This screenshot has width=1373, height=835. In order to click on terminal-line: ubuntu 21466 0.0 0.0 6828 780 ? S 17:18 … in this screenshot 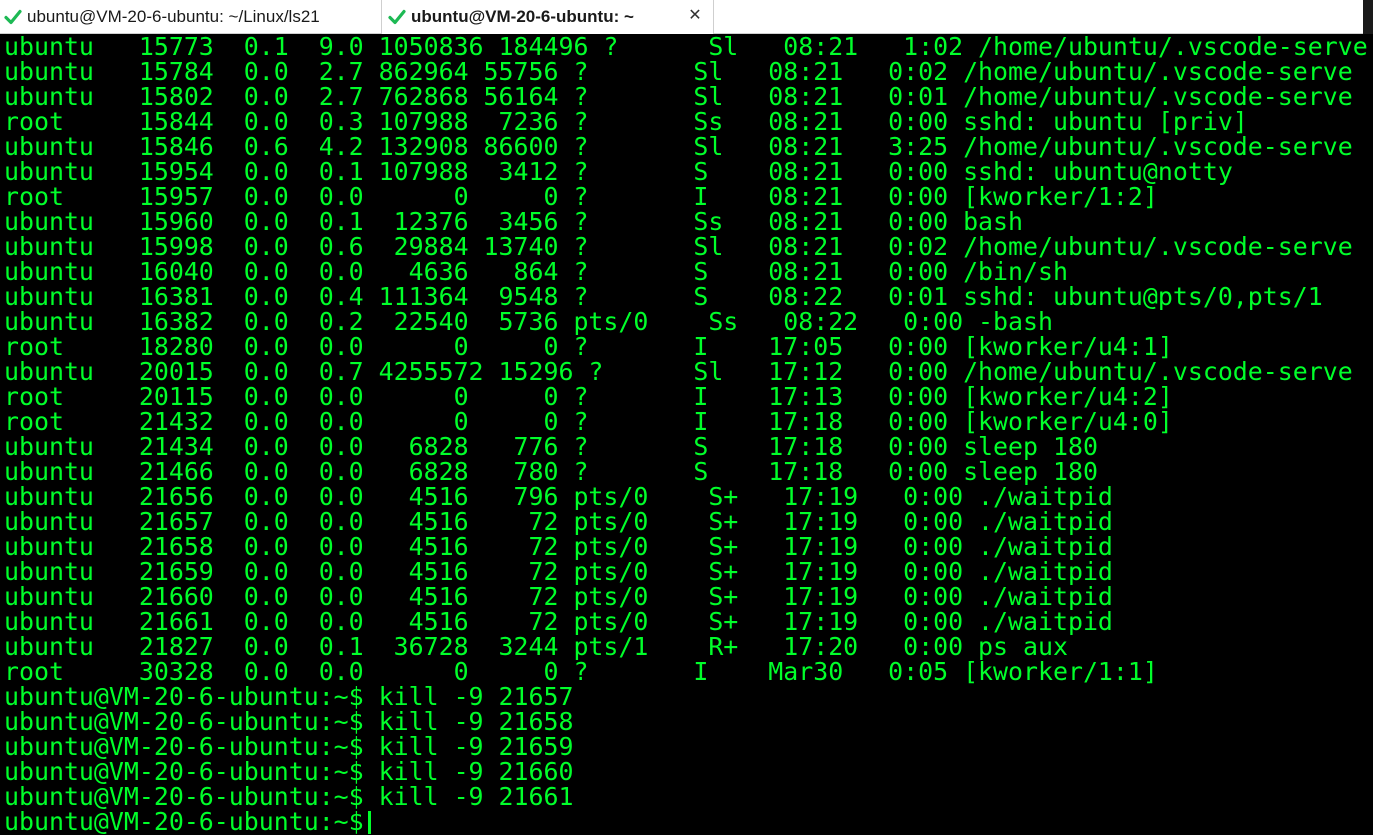, I will do `click(551, 471)`.